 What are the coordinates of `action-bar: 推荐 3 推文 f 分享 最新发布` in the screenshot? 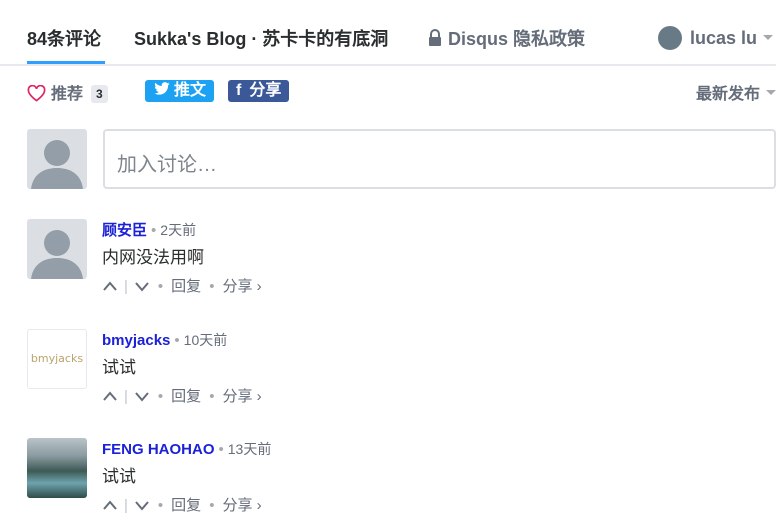 It's located at (388, 92).